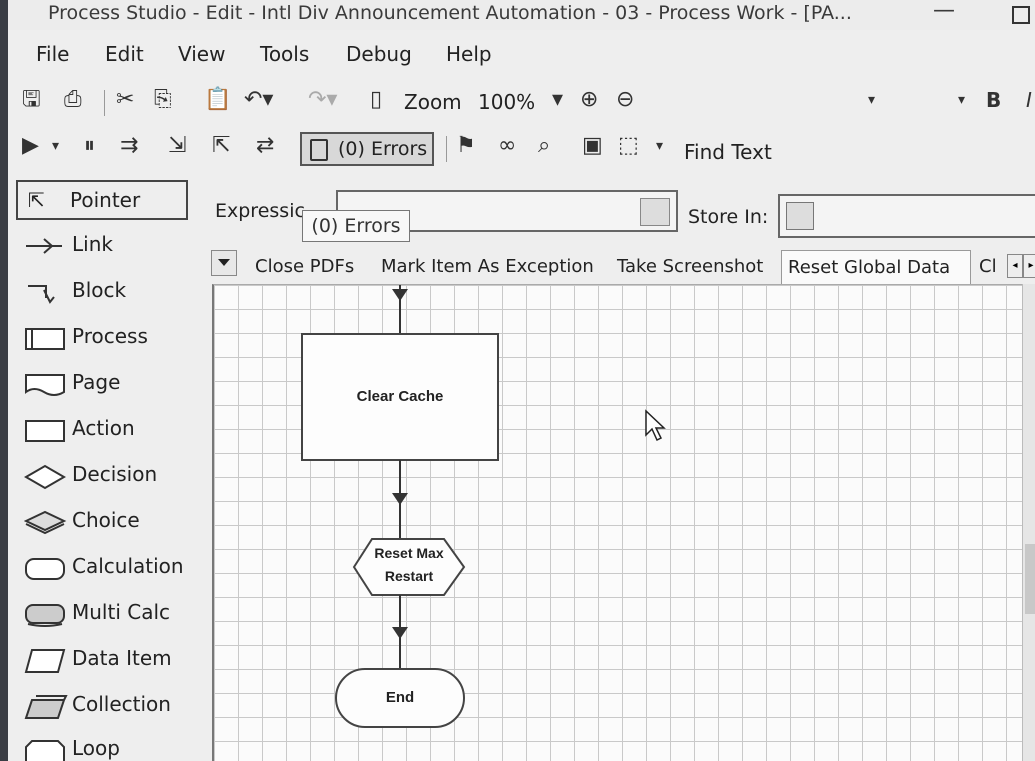  Describe the element at coordinates (383, 149) in the screenshot. I see `errors-label: (0) Errors` at that location.